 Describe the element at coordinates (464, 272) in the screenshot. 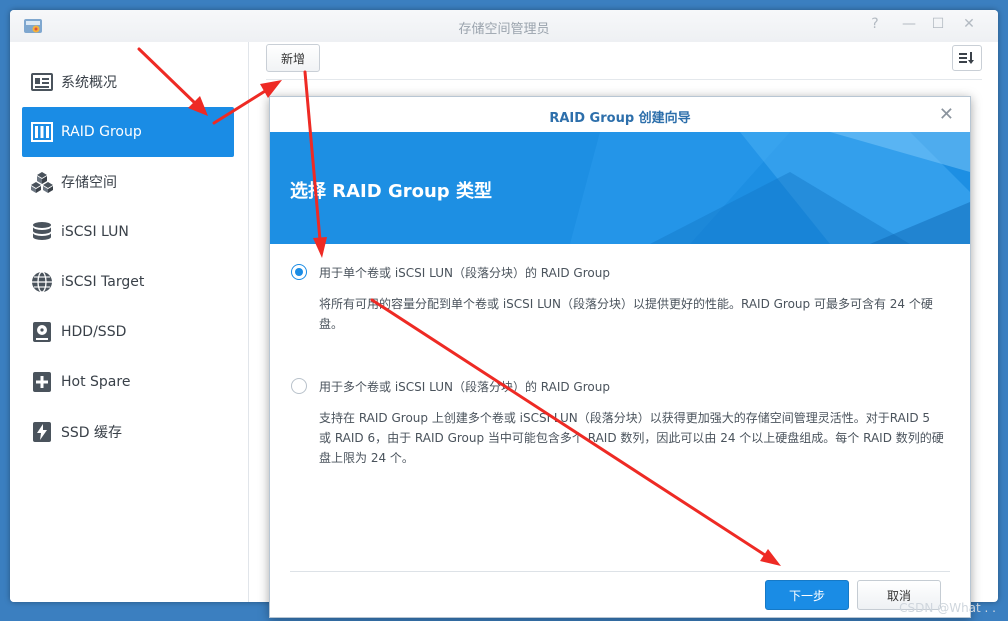

I see `option-label: 用于单个卷或 iSCSI LUN（段落分块）的 RAID Group` at that location.